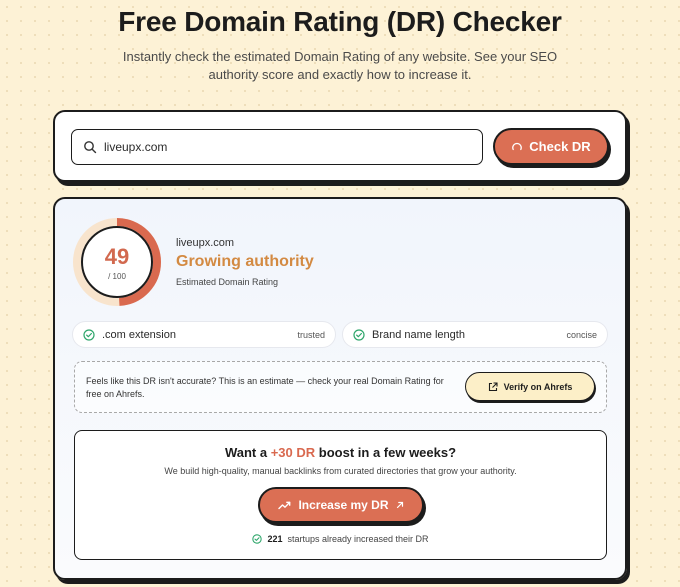  I want to click on refresh-icon, so click(517, 147).